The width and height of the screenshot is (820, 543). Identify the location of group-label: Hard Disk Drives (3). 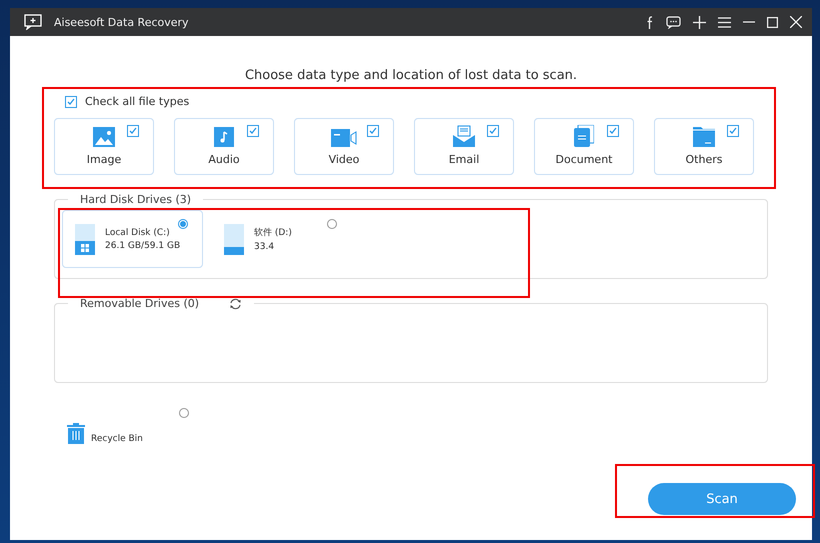
(136, 199).